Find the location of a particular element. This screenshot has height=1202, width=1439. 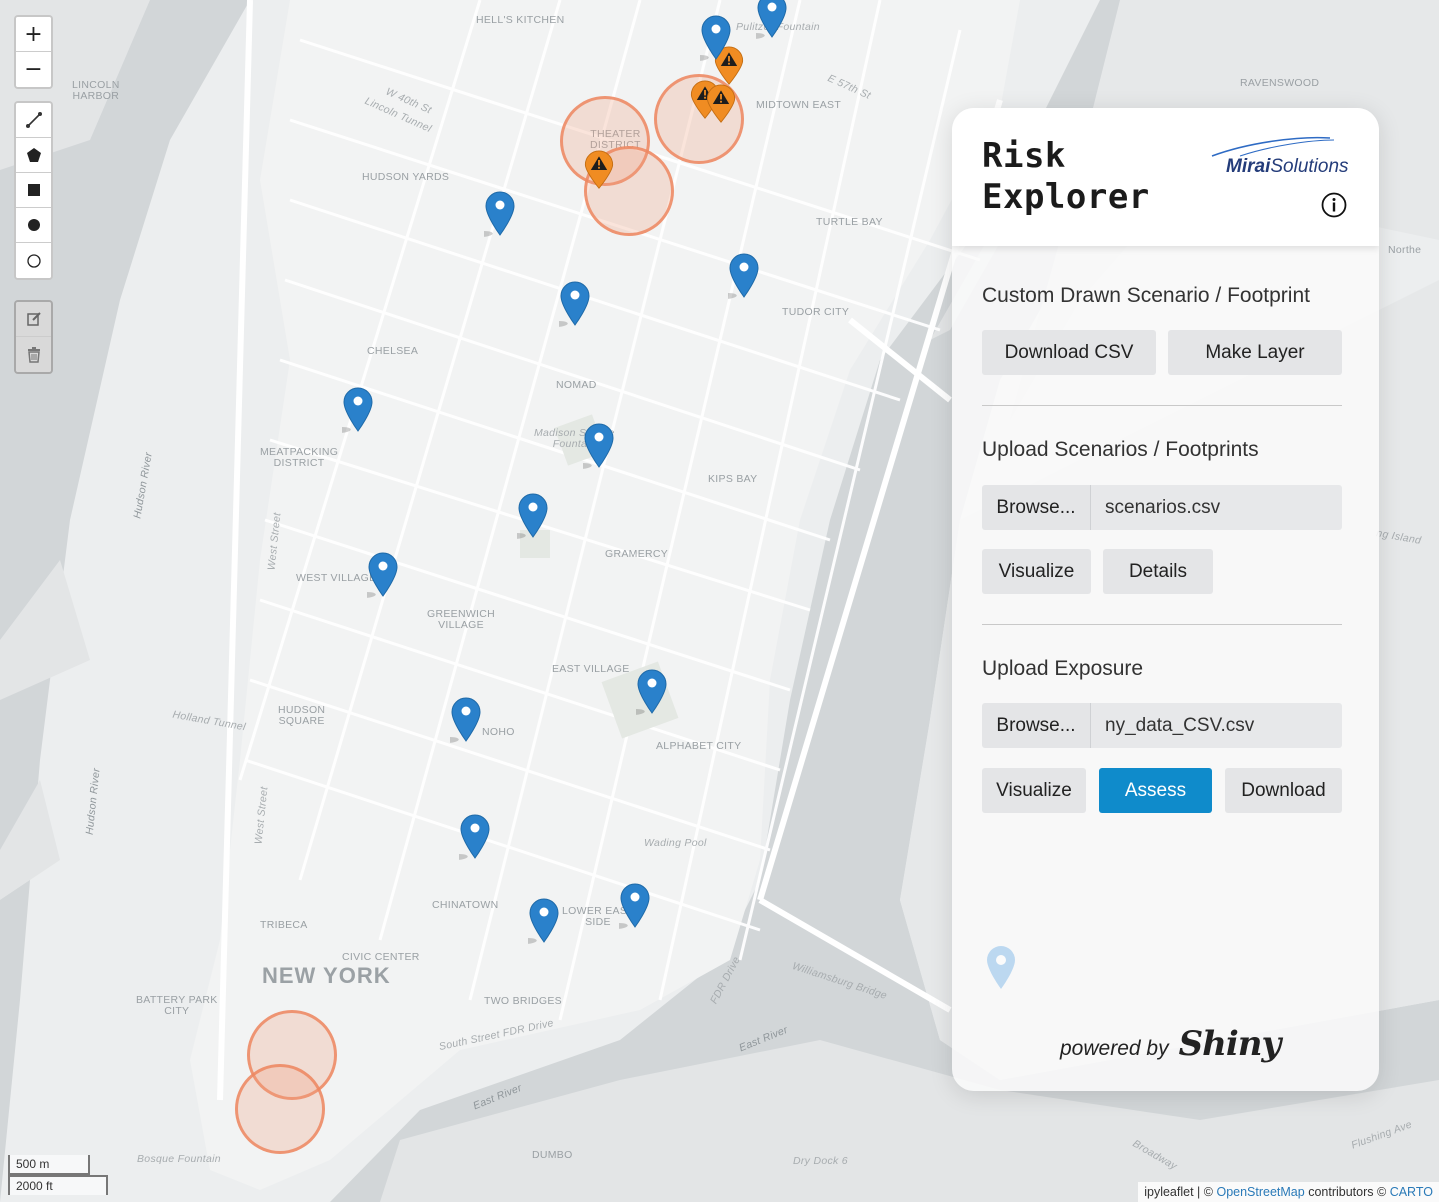

divider is located at coordinates (1162, 624).